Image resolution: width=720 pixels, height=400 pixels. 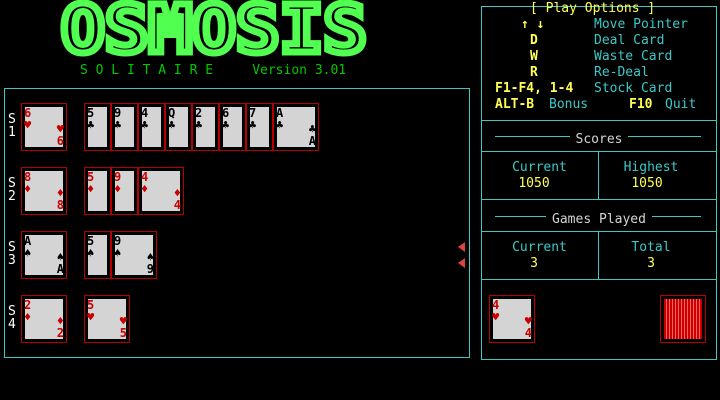 I want to click on current-score: 1050, so click(x=534, y=183).